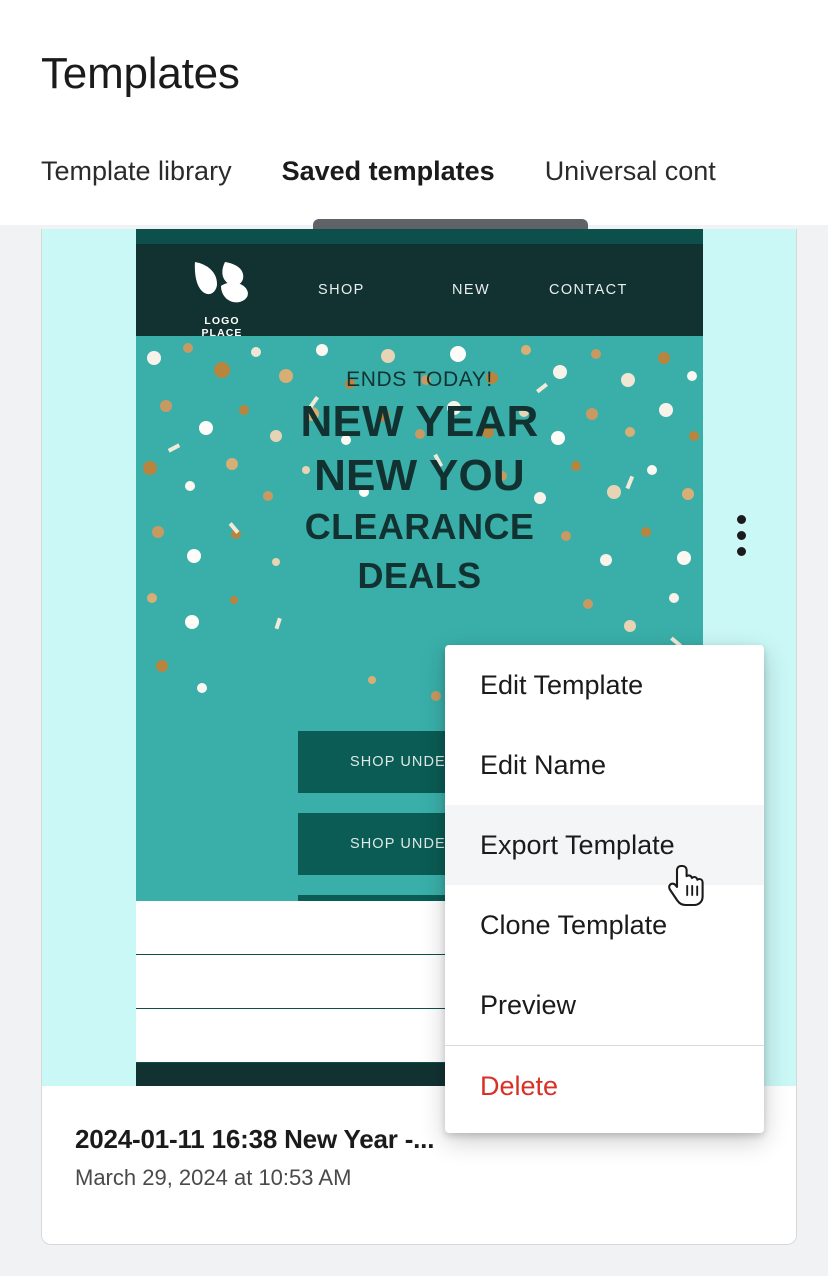 This screenshot has width=828, height=1276. What do you see at coordinates (419, 291) in the screenshot?
I see `email-nav-bar: LOGO PLACE SHOP NEW CONTACT` at bounding box center [419, 291].